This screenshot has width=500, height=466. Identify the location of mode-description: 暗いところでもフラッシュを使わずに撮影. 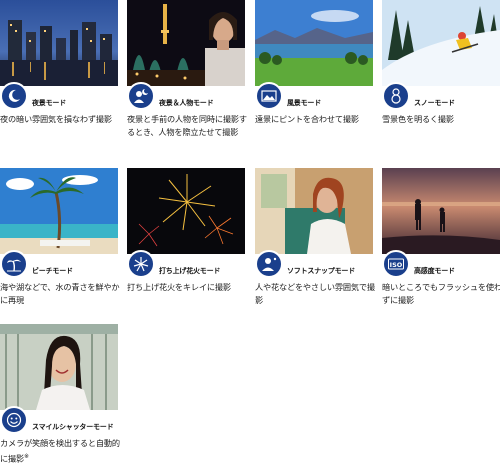
(441, 293).